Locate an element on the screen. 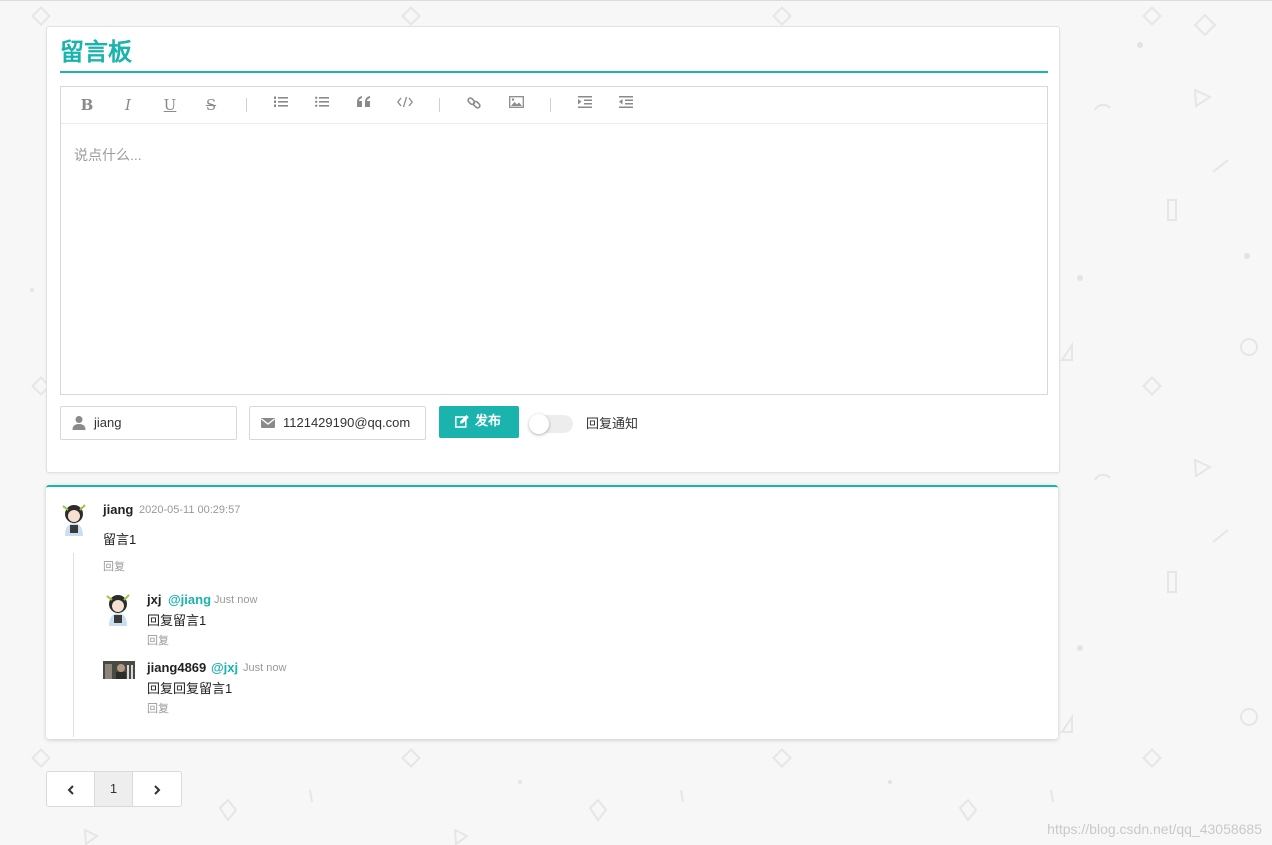  next-page-button is located at coordinates (156, 789).